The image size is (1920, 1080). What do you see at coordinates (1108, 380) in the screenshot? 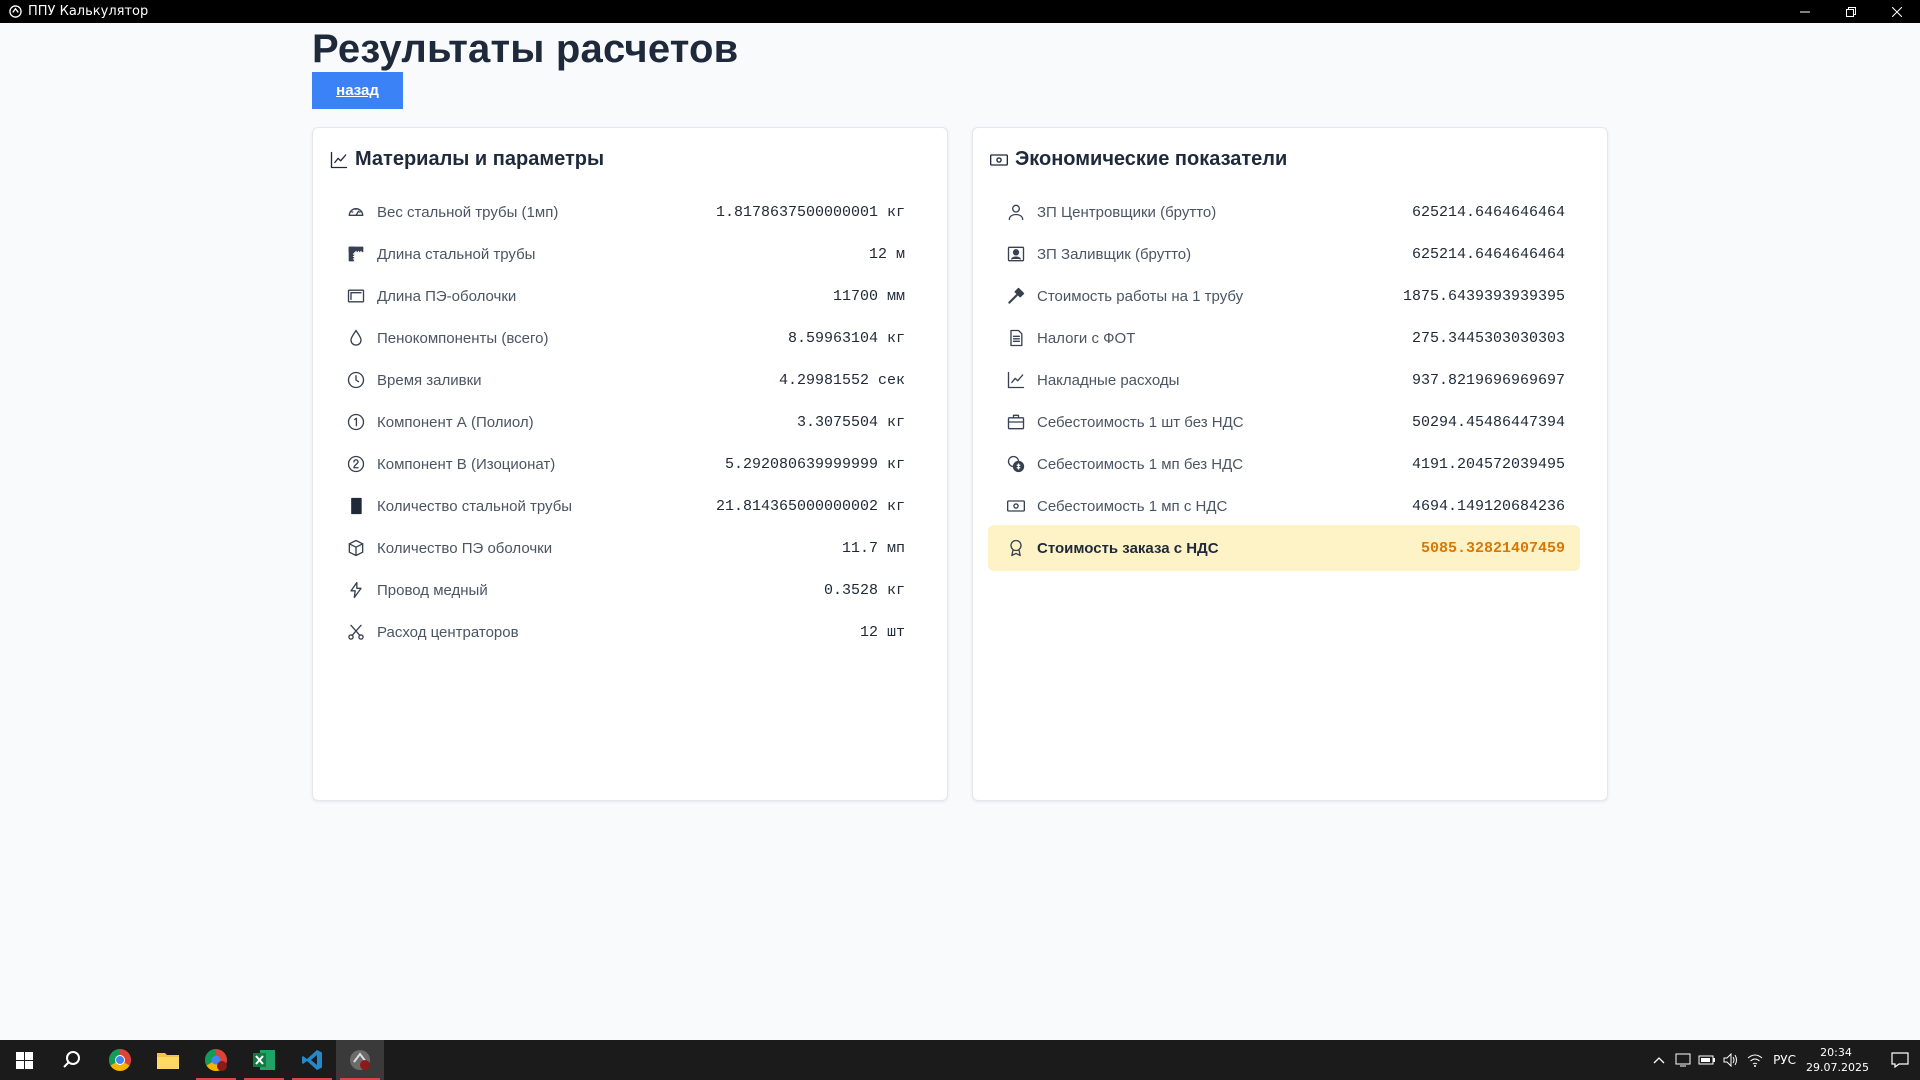
I see `economics-row-label: Накладные расходы` at bounding box center [1108, 380].